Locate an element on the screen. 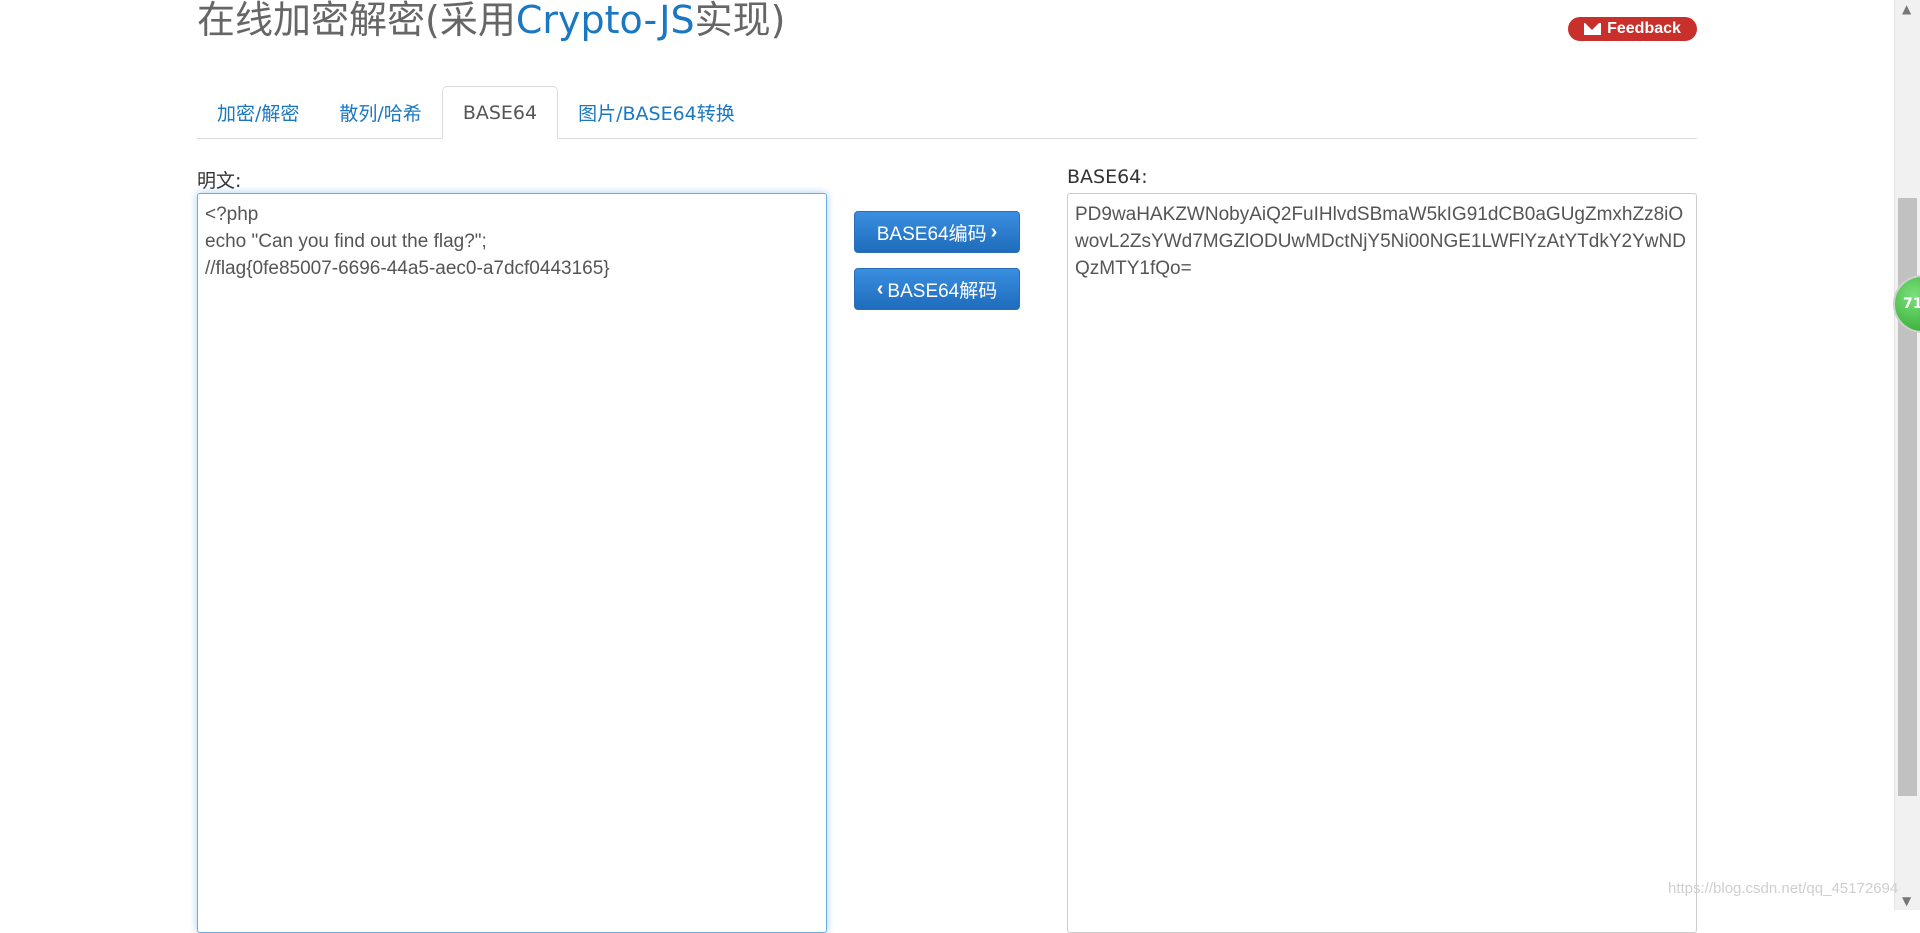 Image resolution: width=1920 pixels, height=933 pixels. base64-encode-button: BASE64编码 › is located at coordinates (937, 232).